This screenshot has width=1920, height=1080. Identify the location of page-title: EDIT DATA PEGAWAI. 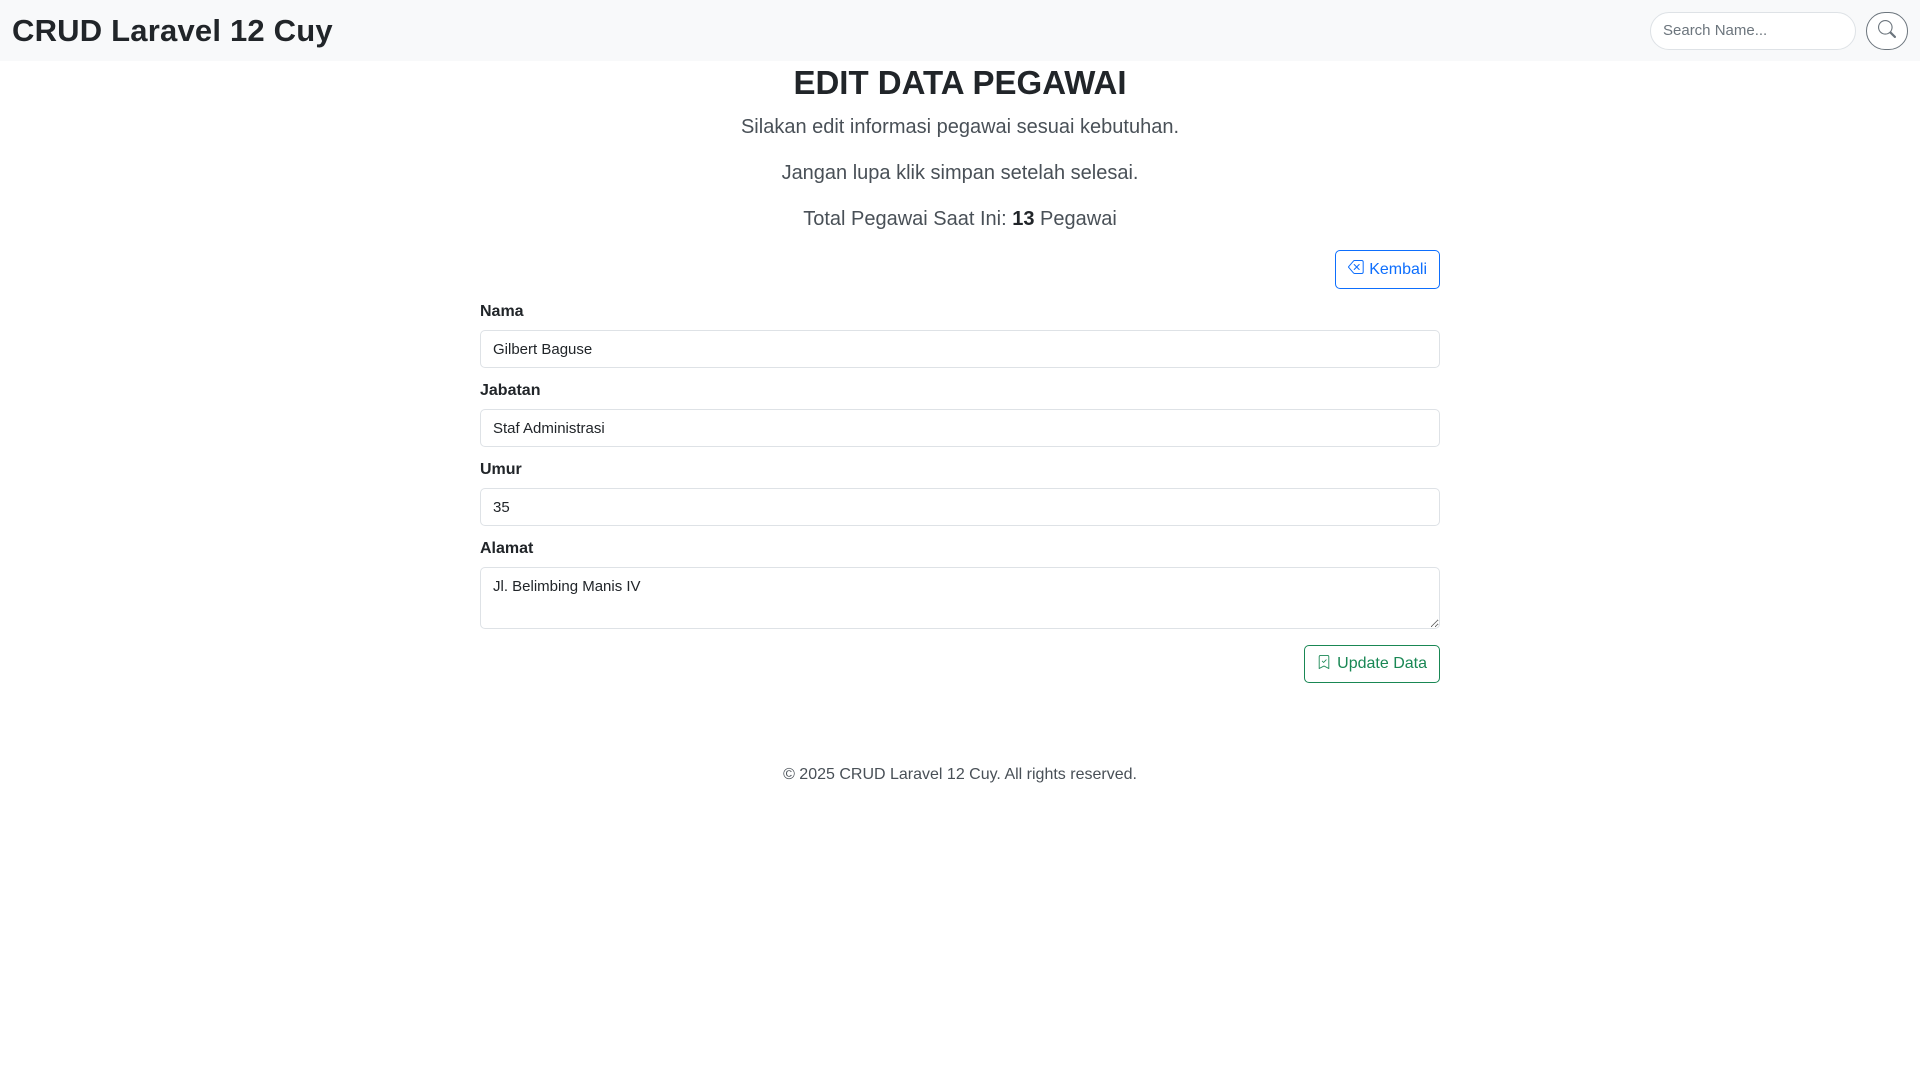
(960, 82).